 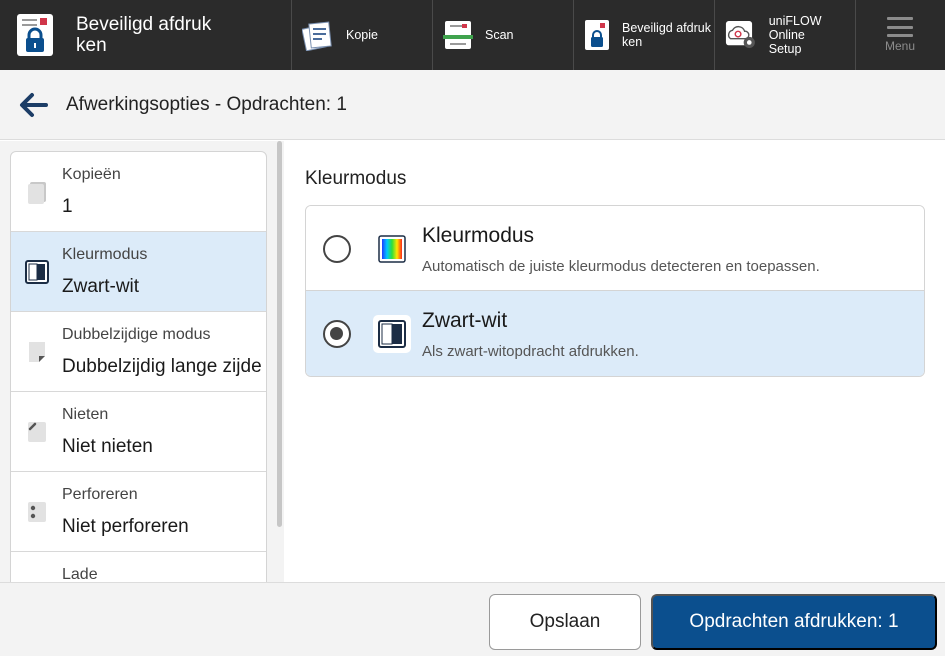 I want to click on app-label-kopie: Kopie, so click(x=362, y=35).